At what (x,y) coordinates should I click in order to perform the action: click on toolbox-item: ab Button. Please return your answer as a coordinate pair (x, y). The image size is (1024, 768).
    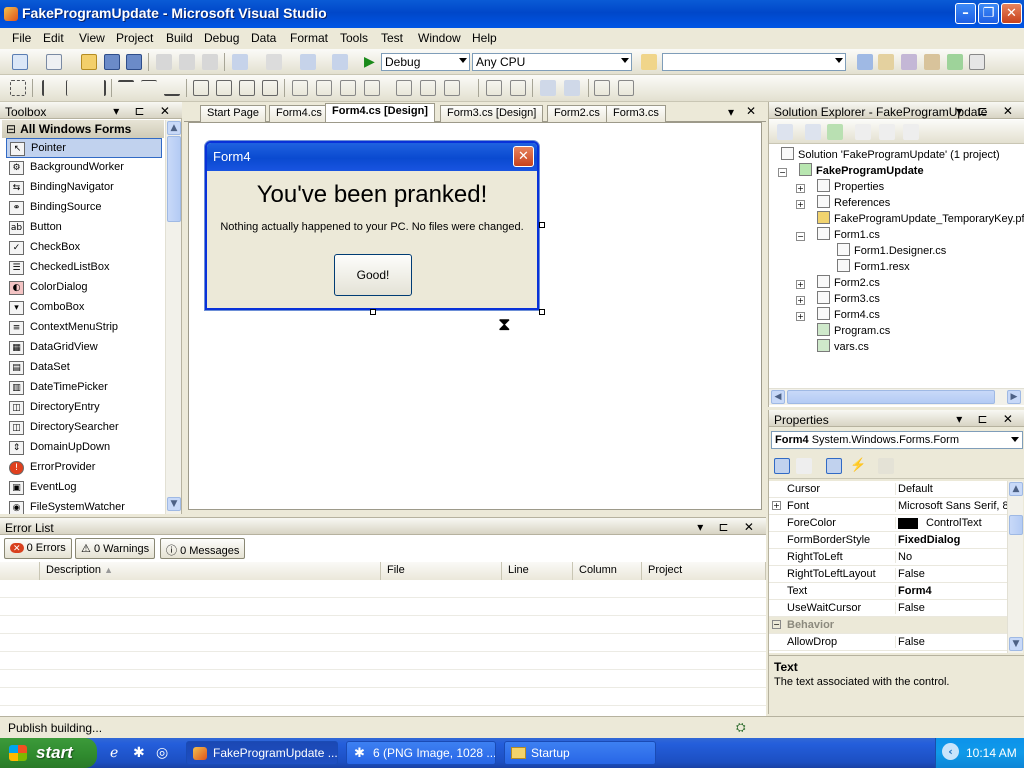
    Looking at the image, I should click on (84, 228).